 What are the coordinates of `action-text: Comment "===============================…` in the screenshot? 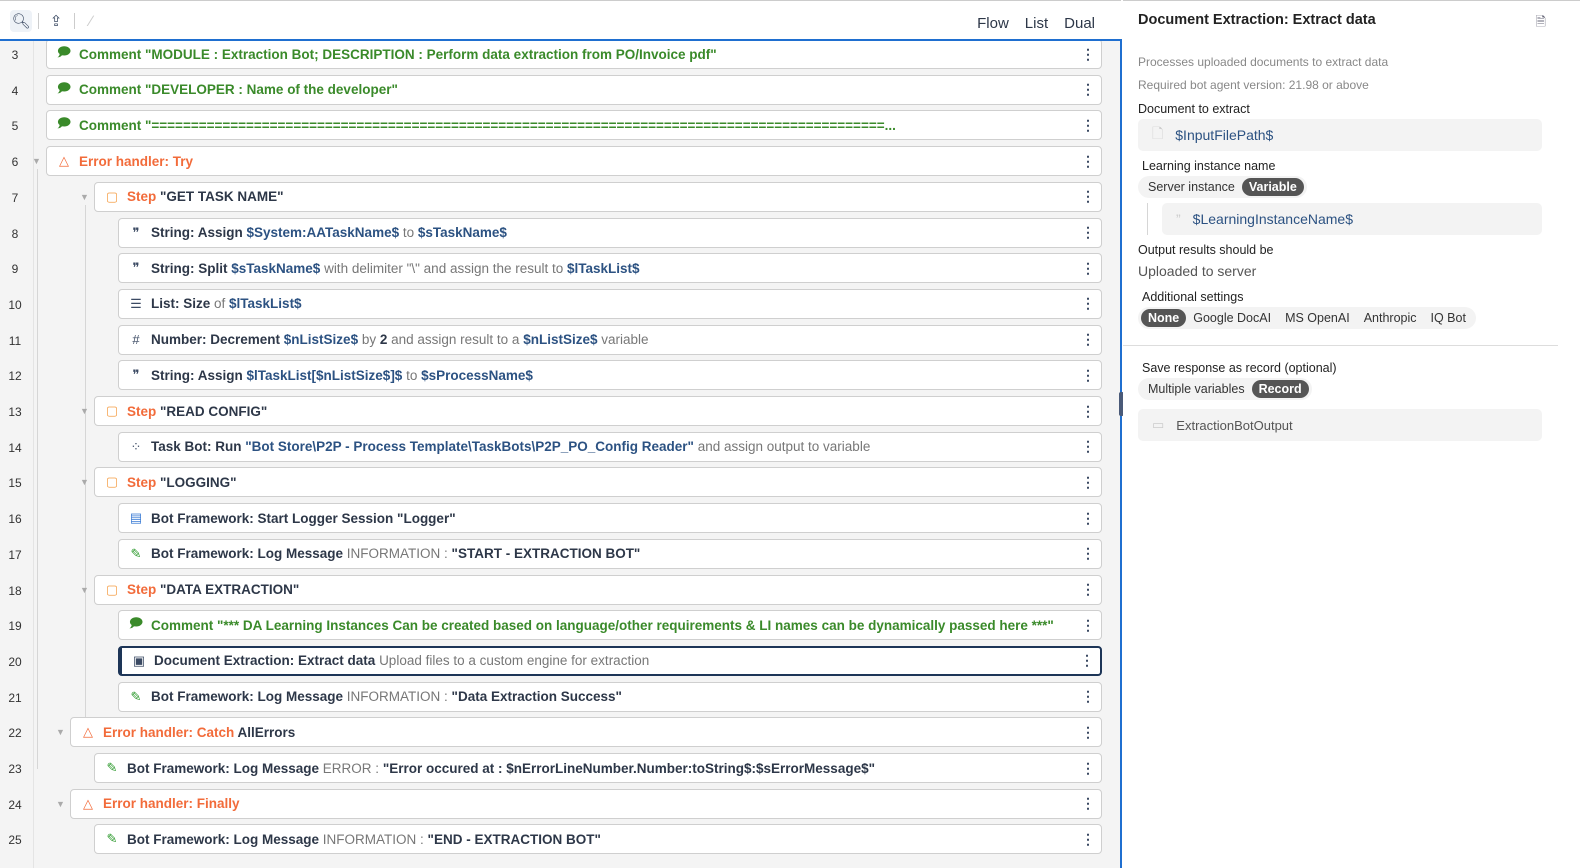 It's located at (577, 125).